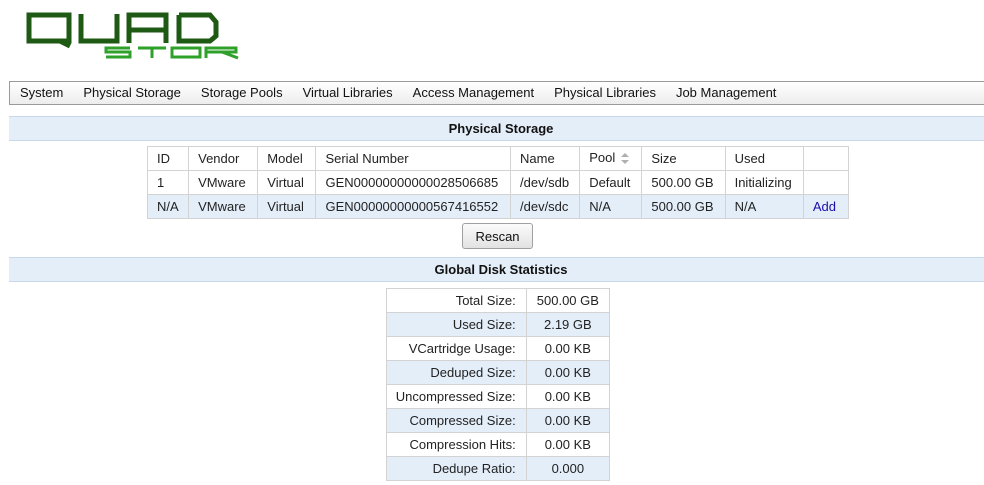  Describe the element at coordinates (168, 206) in the screenshot. I see `cell-id: N/A` at that location.